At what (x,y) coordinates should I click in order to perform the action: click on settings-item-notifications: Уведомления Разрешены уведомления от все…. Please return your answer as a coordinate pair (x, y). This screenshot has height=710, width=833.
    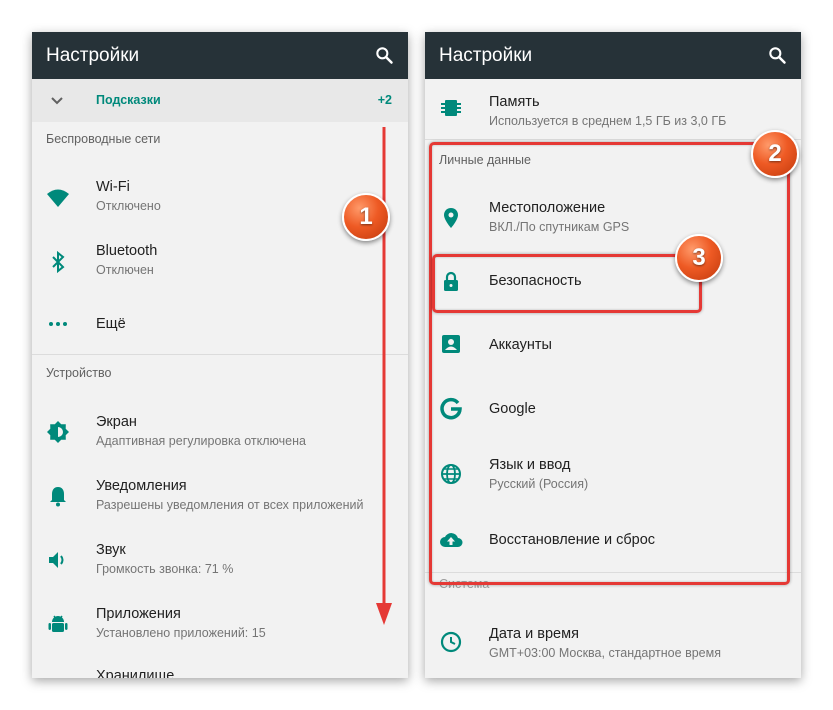
    Looking at the image, I should click on (220, 494).